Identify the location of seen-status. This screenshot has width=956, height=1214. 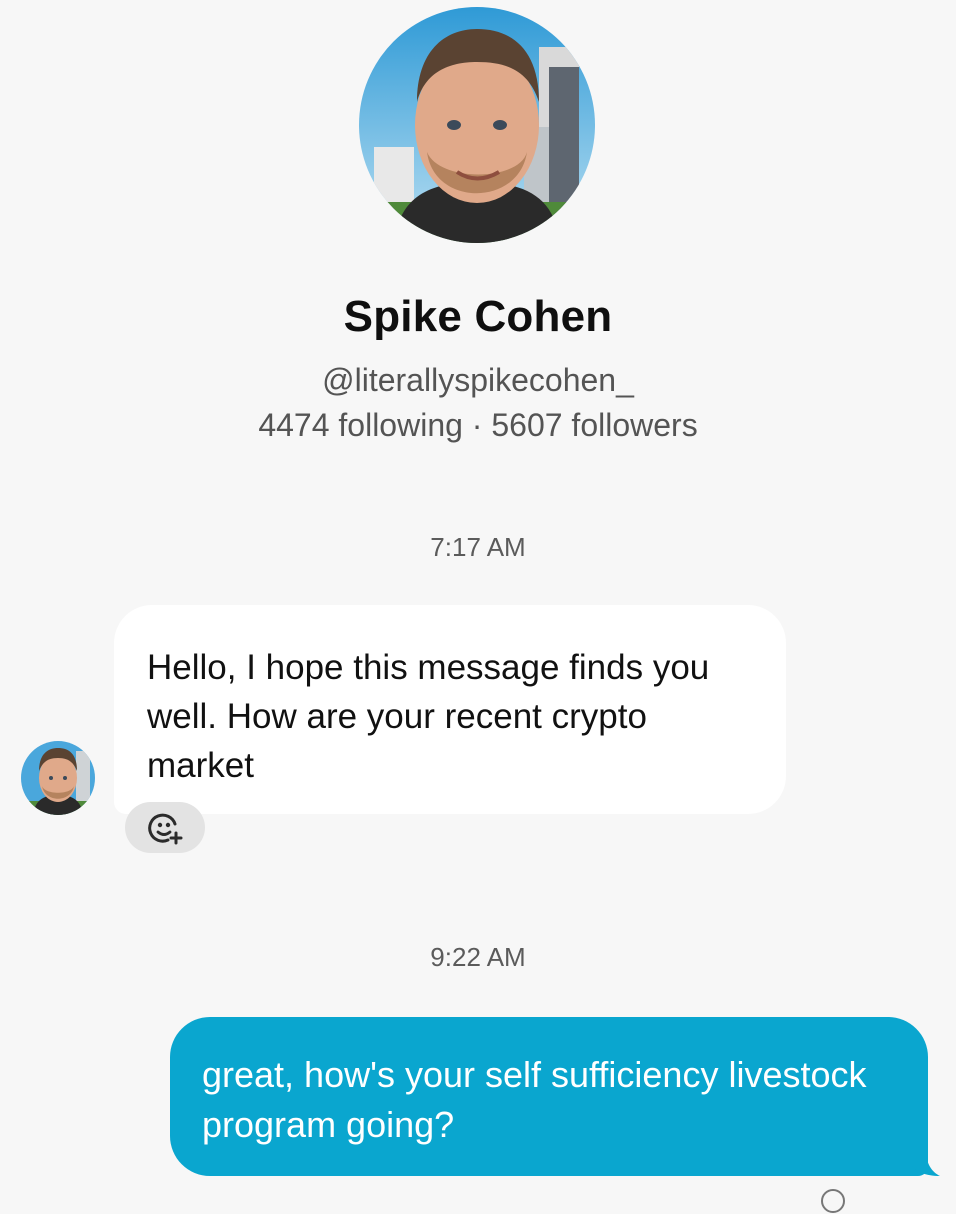
(833, 1201).